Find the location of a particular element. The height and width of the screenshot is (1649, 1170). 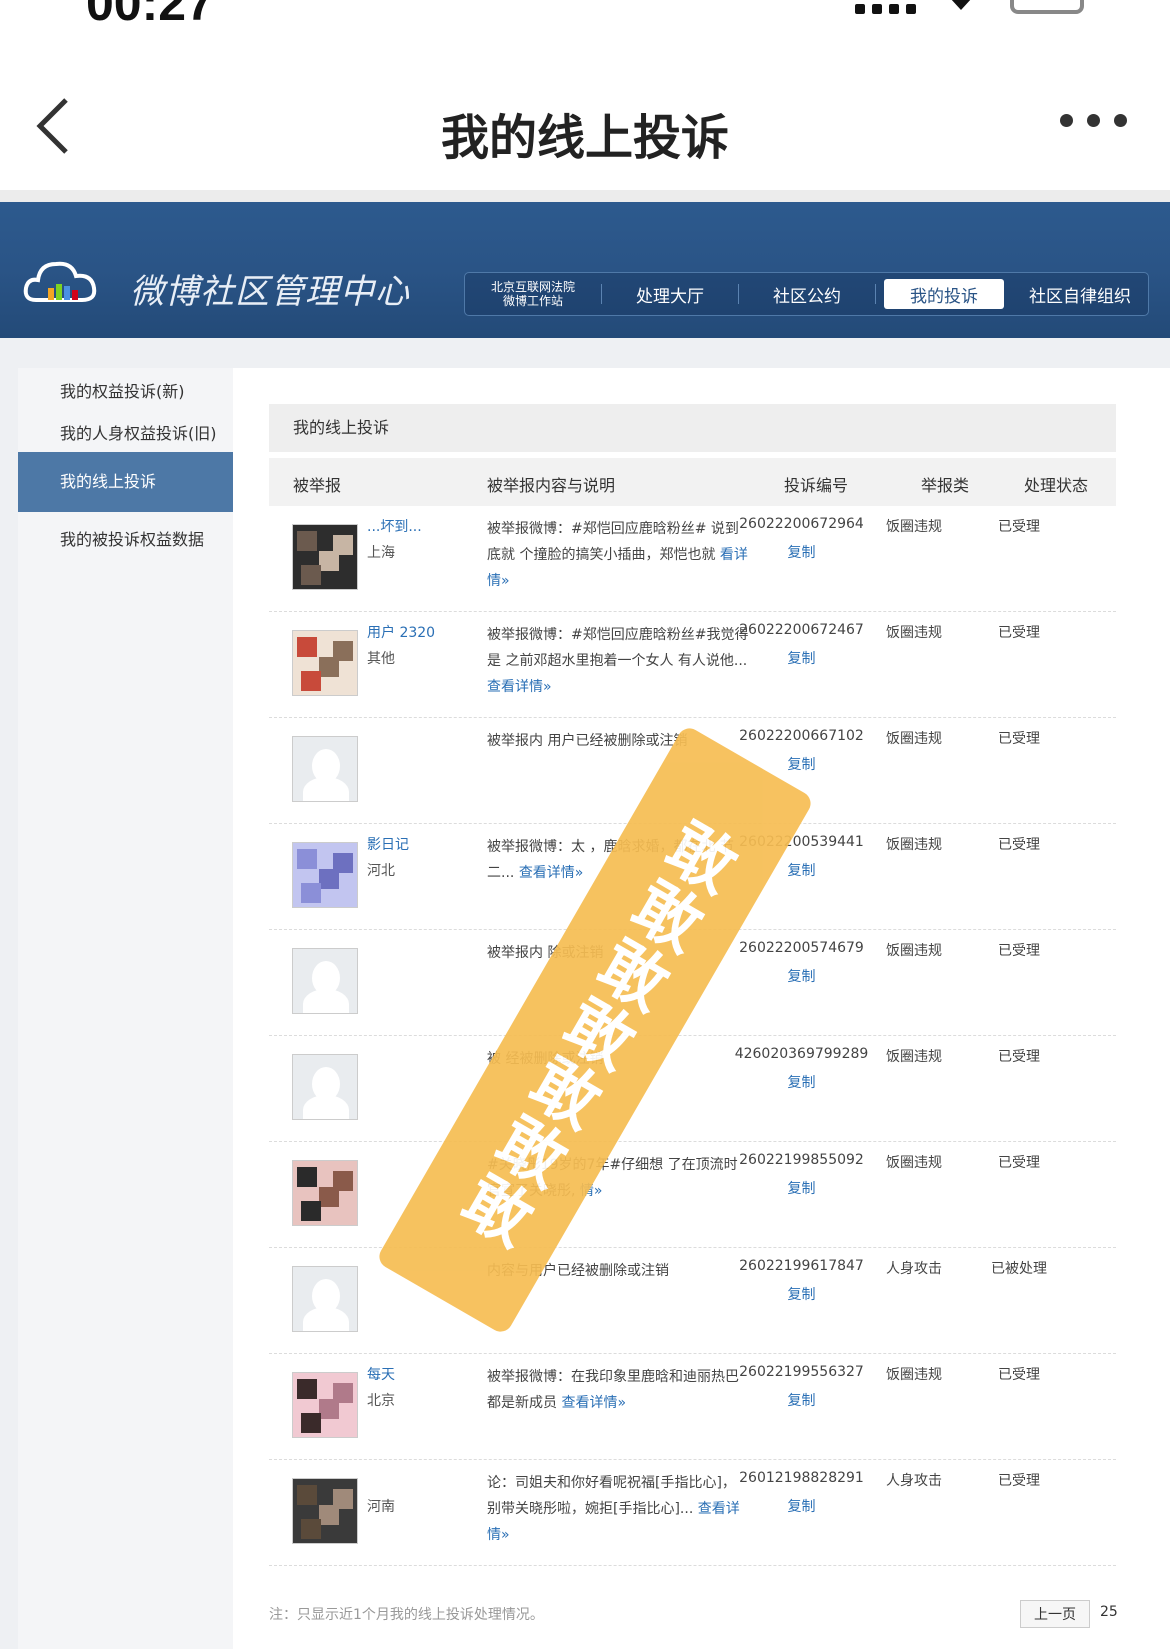

nav-court: 北京互联网法院 微博工作站 is located at coordinates (533, 294).